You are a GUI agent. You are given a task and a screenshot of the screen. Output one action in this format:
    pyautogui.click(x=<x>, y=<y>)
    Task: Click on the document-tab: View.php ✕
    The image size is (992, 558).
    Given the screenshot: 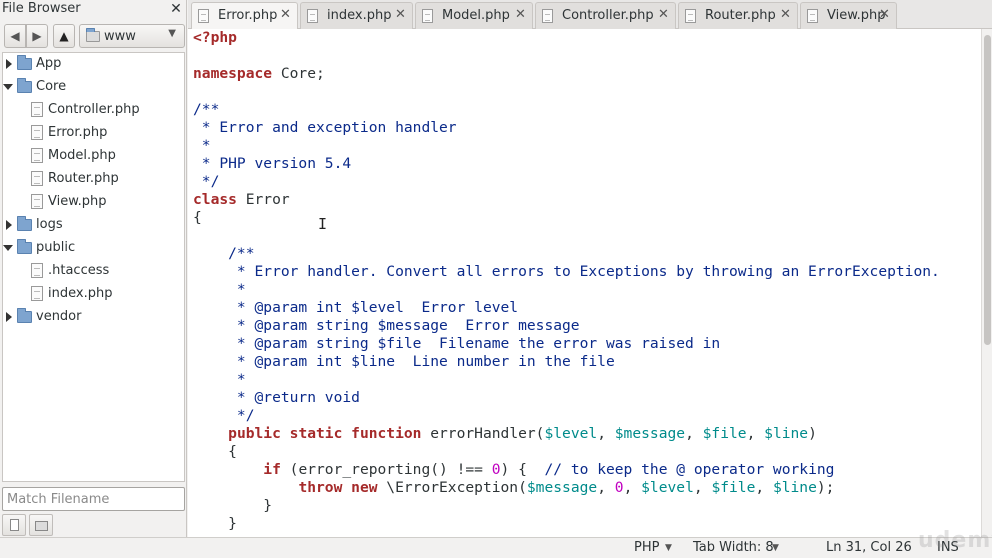 What is the action you would take?
    pyautogui.click(x=848, y=15)
    